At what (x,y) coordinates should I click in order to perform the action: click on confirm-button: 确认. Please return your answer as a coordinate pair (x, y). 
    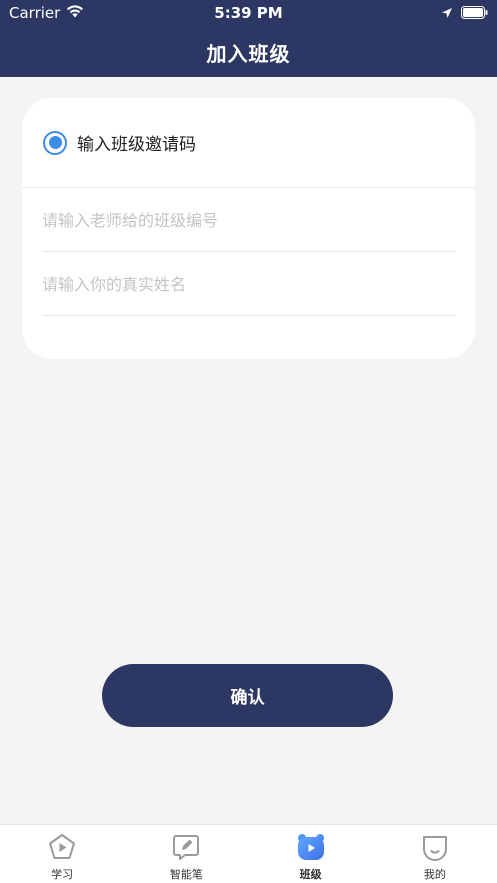
    Looking at the image, I should click on (247, 695).